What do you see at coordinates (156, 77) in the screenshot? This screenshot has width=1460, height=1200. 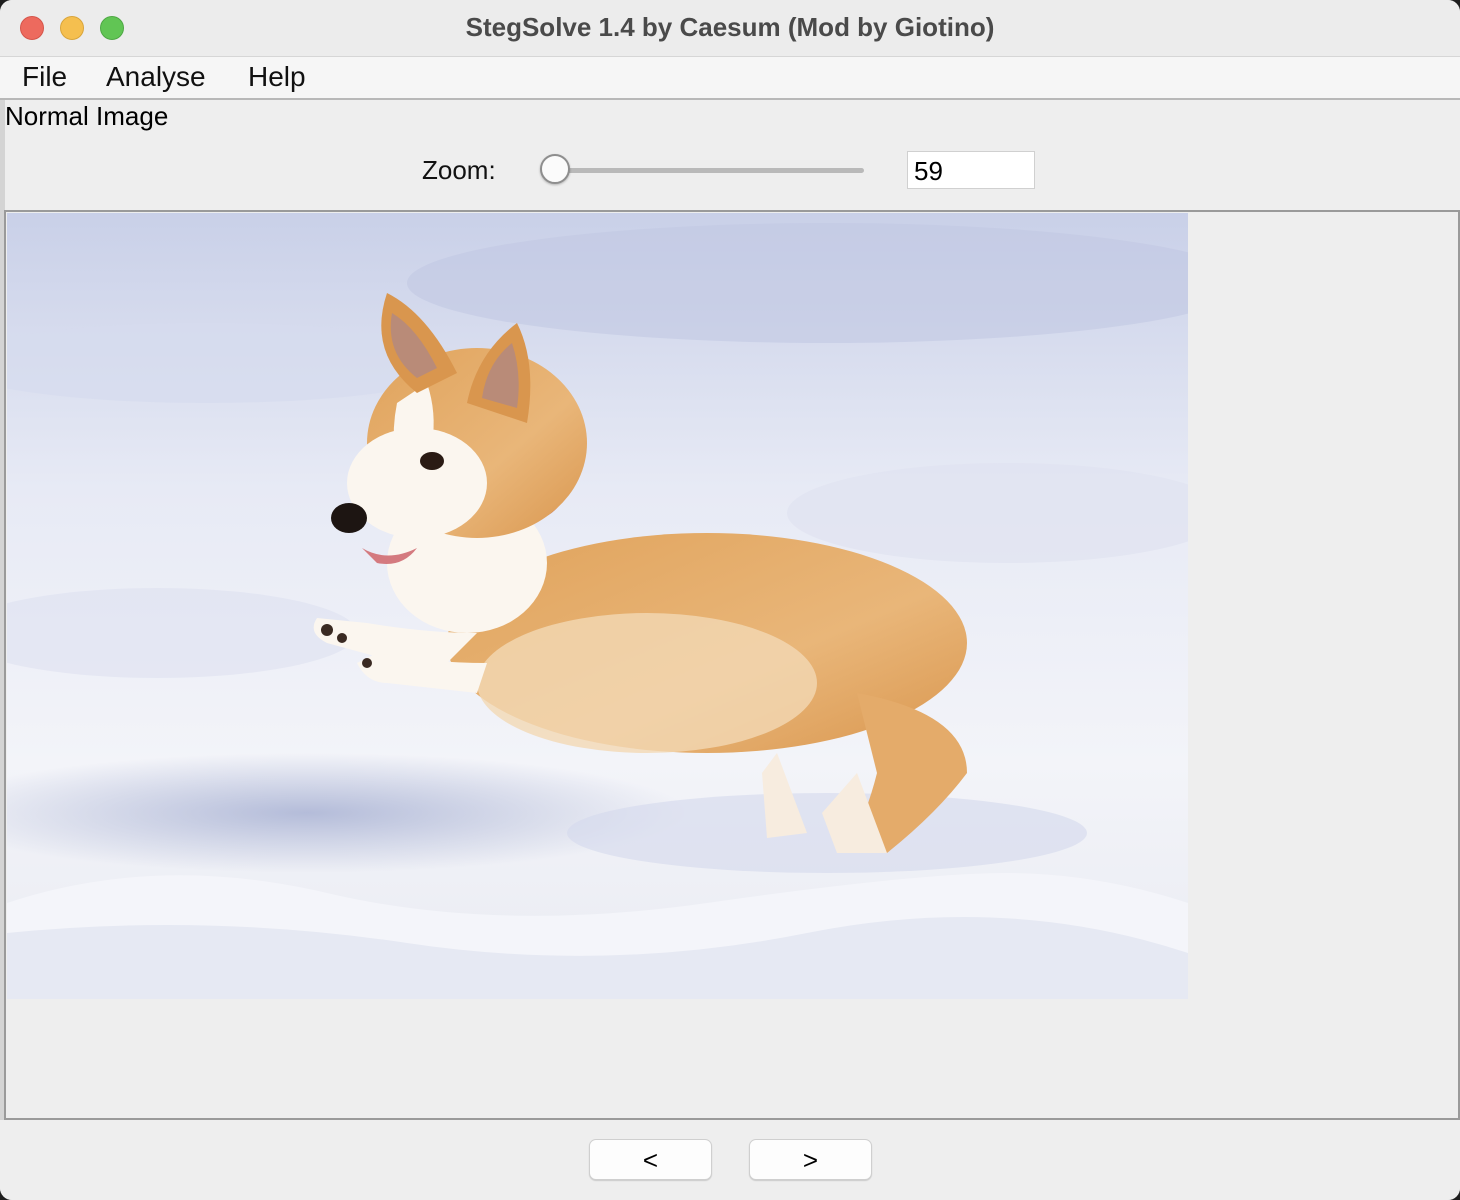 I see `menu-analyse: Analyse` at bounding box center [156, 77].